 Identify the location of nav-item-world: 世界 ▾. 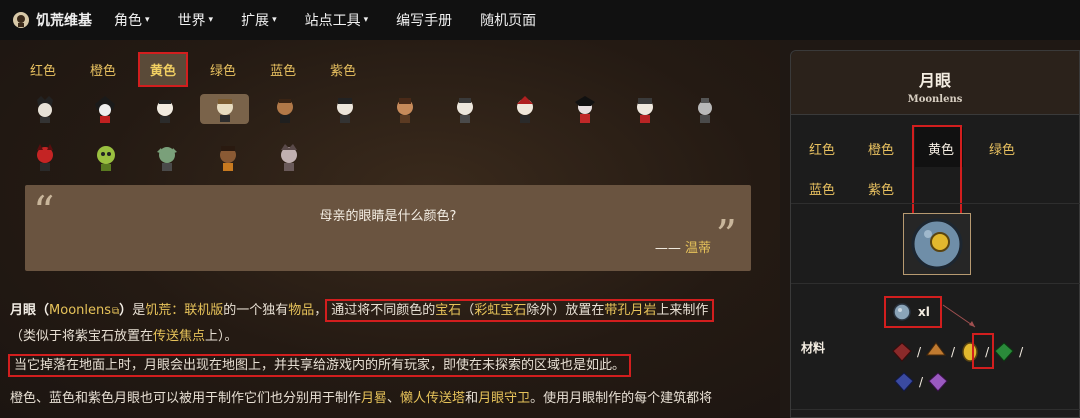
(196, 20).